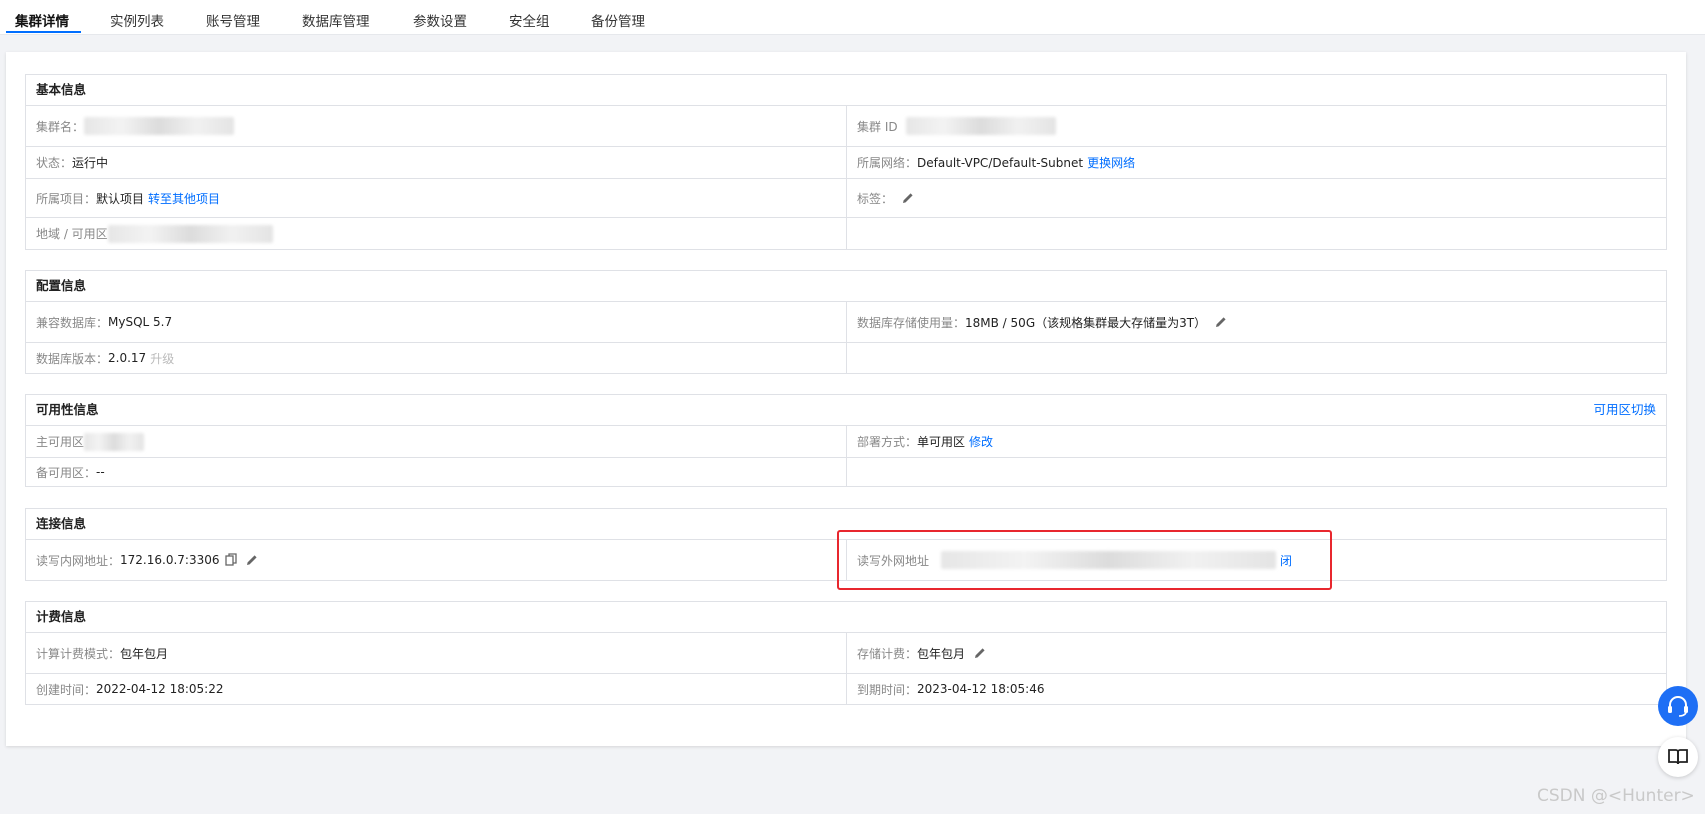 The height and width of the screenshot is (814, 1705). Describe the element at coordinates (941, 442) in the screenshot. I see `deploy-mode-value: 单可用区` at that location.